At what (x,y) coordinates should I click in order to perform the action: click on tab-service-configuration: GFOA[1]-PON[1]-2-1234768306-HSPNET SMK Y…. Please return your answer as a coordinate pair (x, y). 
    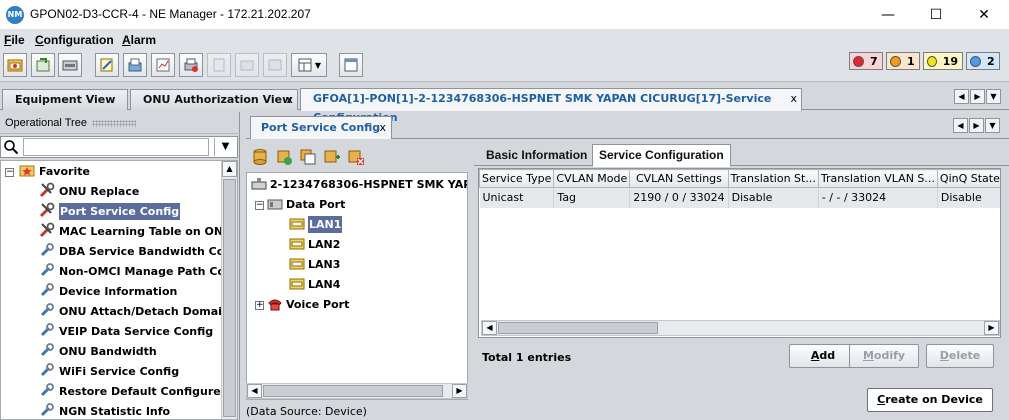
    Looking at the image, I should click on (551, 106).